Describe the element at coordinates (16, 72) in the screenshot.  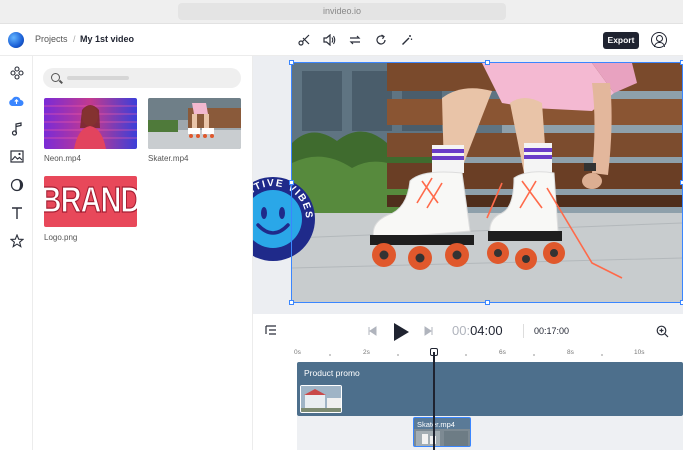
I see `templates-icon` at that location.